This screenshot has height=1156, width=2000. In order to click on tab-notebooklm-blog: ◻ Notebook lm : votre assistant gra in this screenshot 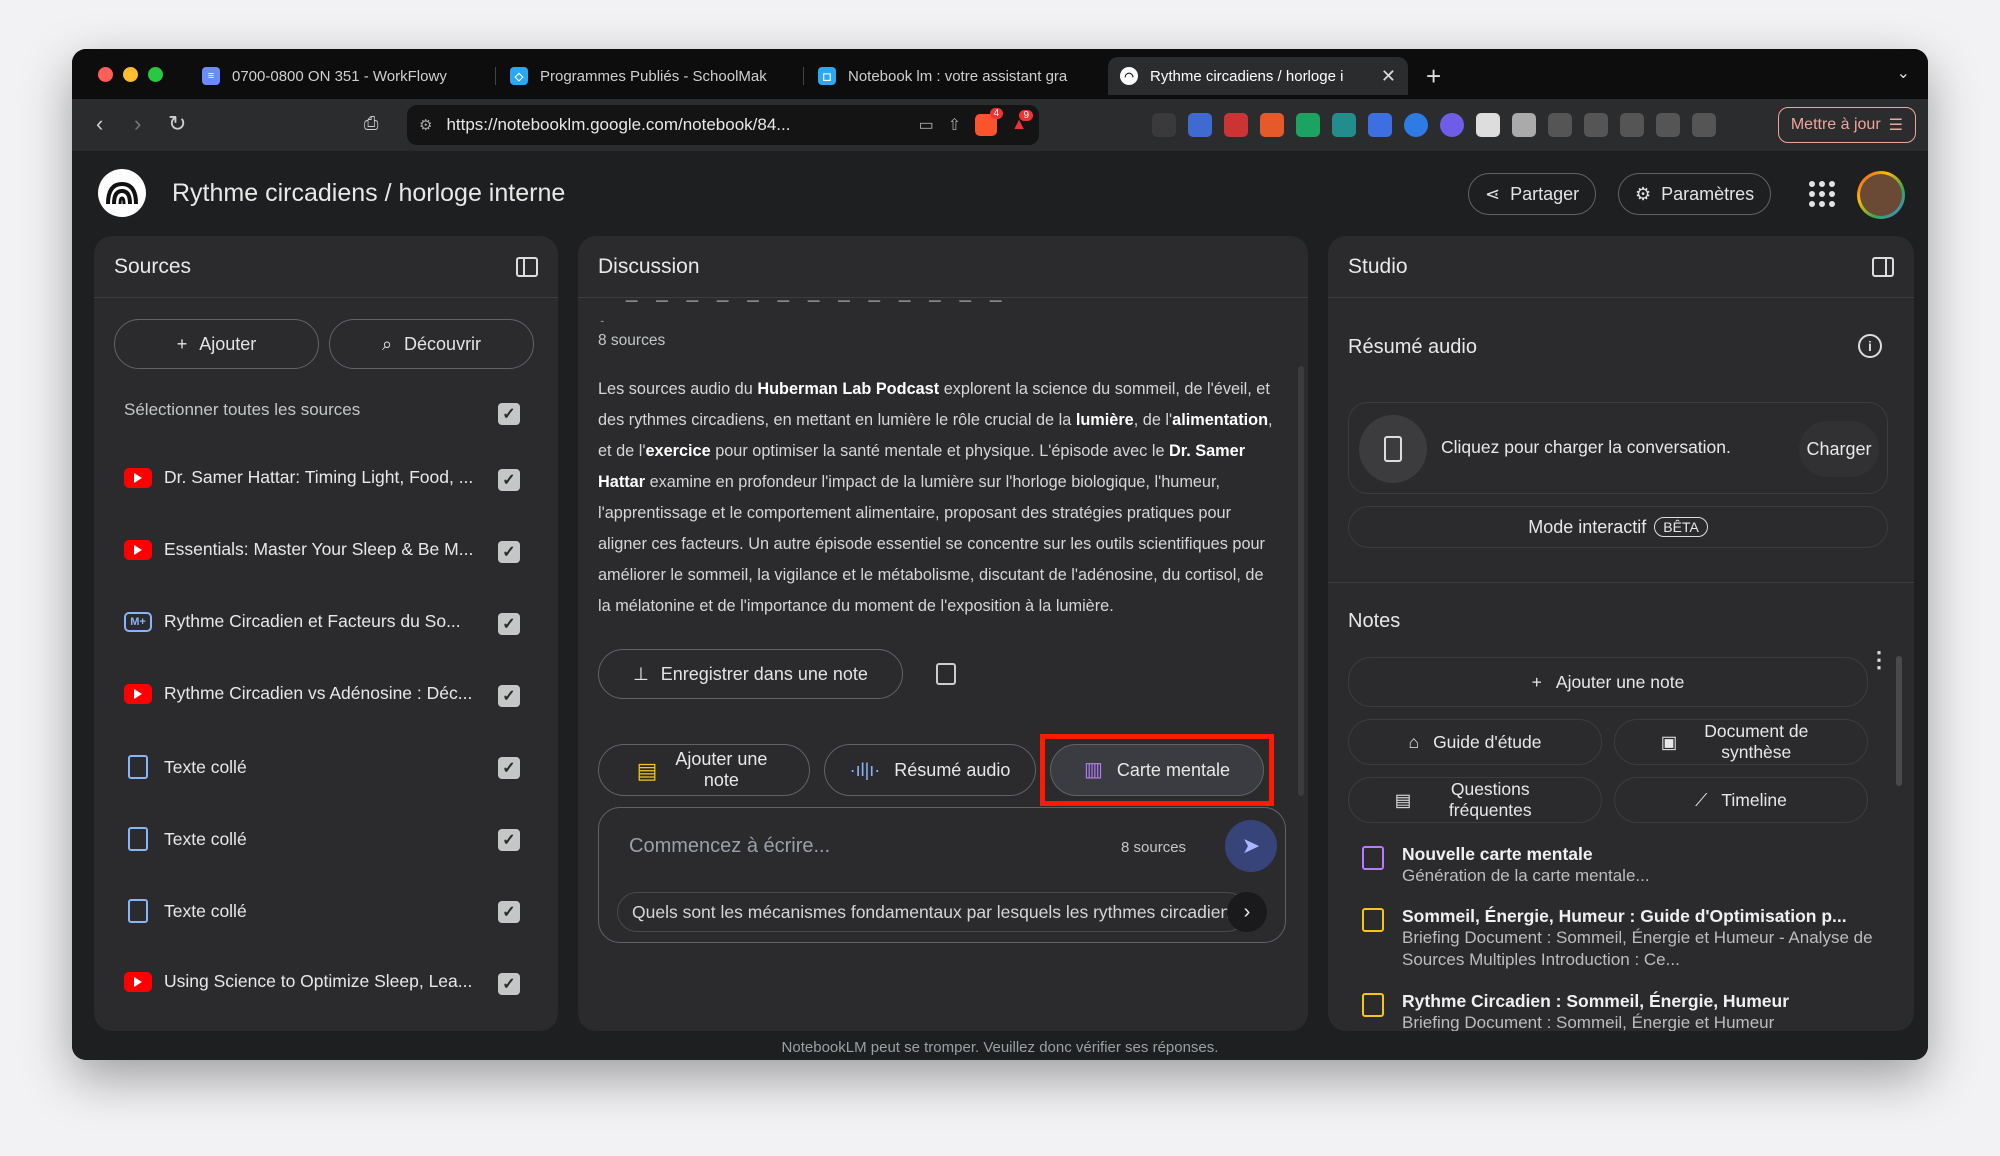, I will do `click(956, 76)`.